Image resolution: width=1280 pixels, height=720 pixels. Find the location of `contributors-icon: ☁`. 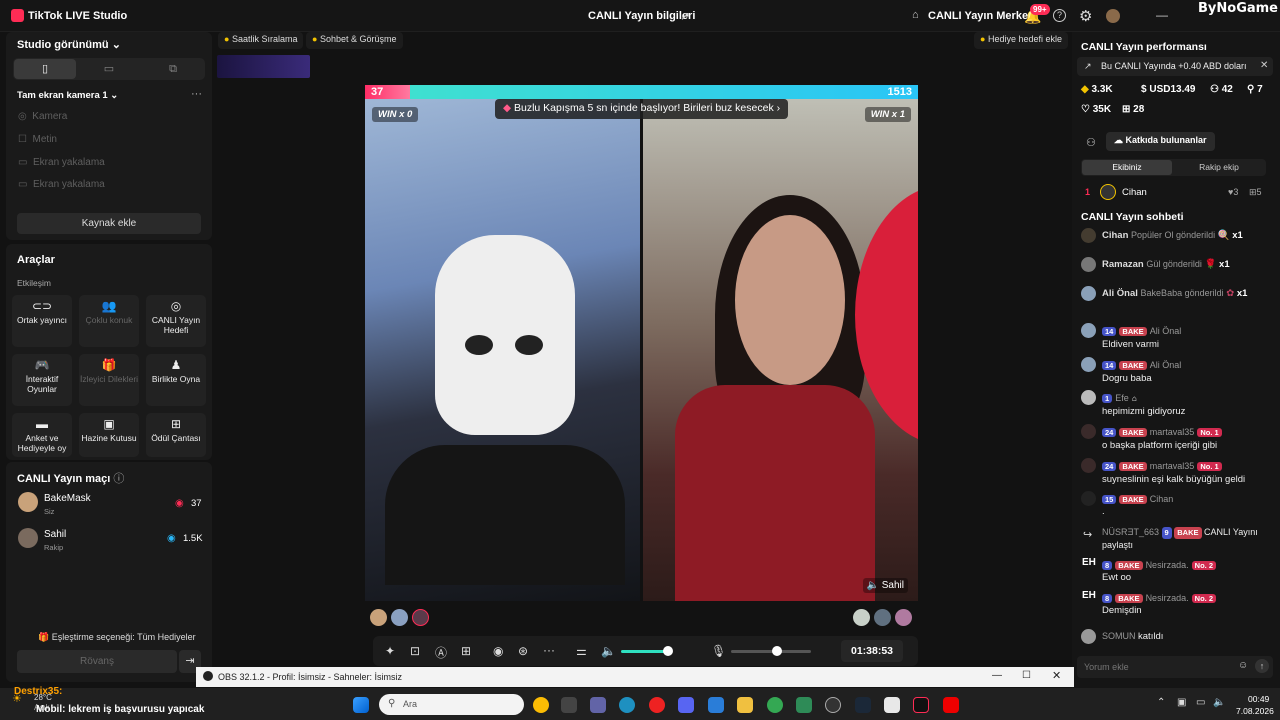

contributors-icon: ☁ is located at coordinates (1118, 140).